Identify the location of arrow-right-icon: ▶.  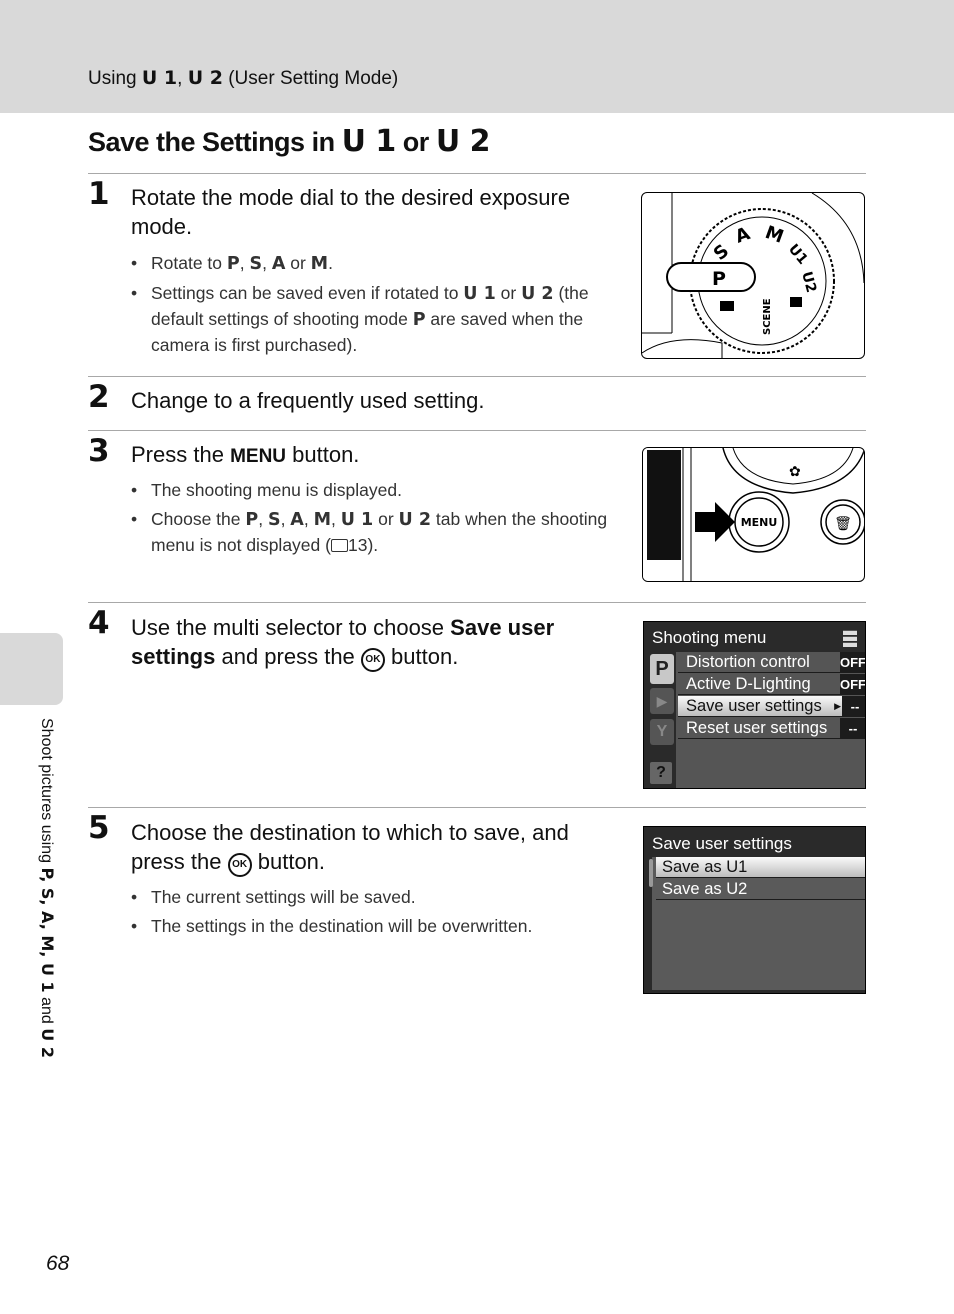
(837, 706).